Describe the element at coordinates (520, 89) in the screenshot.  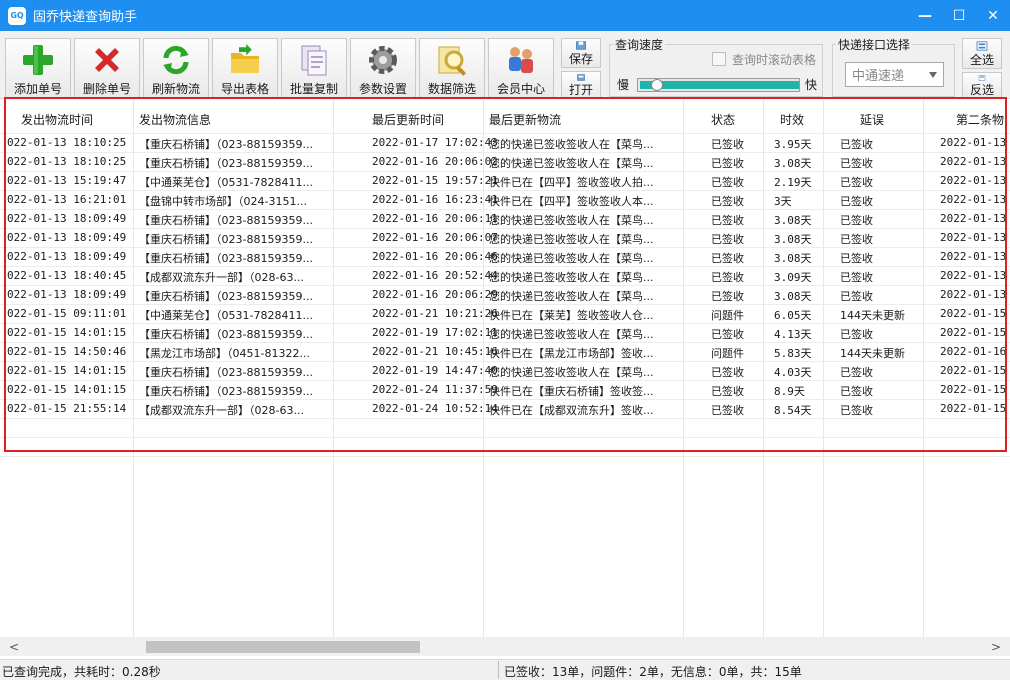
I see `member-center-label: 会员中心` at that location.